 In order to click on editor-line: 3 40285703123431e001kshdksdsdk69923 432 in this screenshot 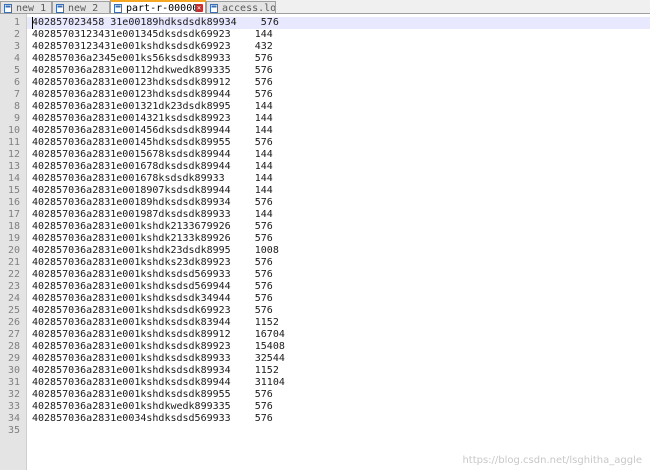, I will do `click(325, 47)`.